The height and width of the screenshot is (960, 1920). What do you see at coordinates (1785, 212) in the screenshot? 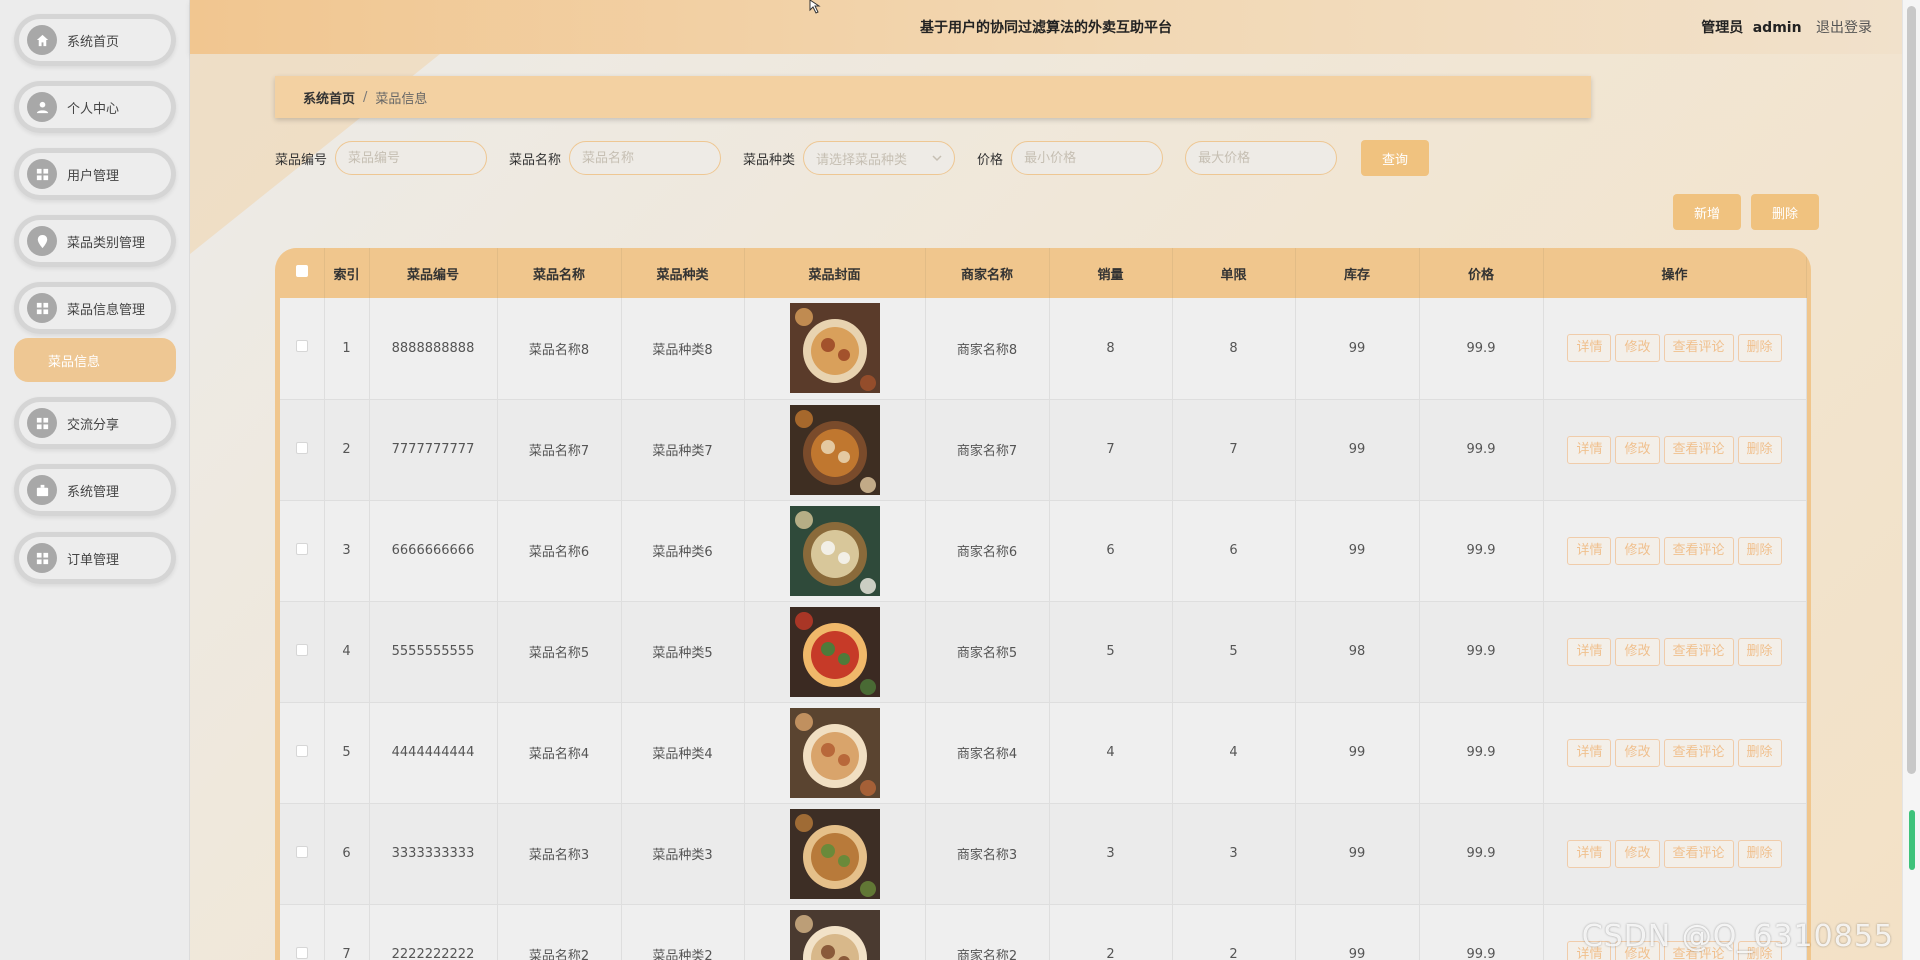
I see `delete-button: 删除` at bounding box center [1785, 212].